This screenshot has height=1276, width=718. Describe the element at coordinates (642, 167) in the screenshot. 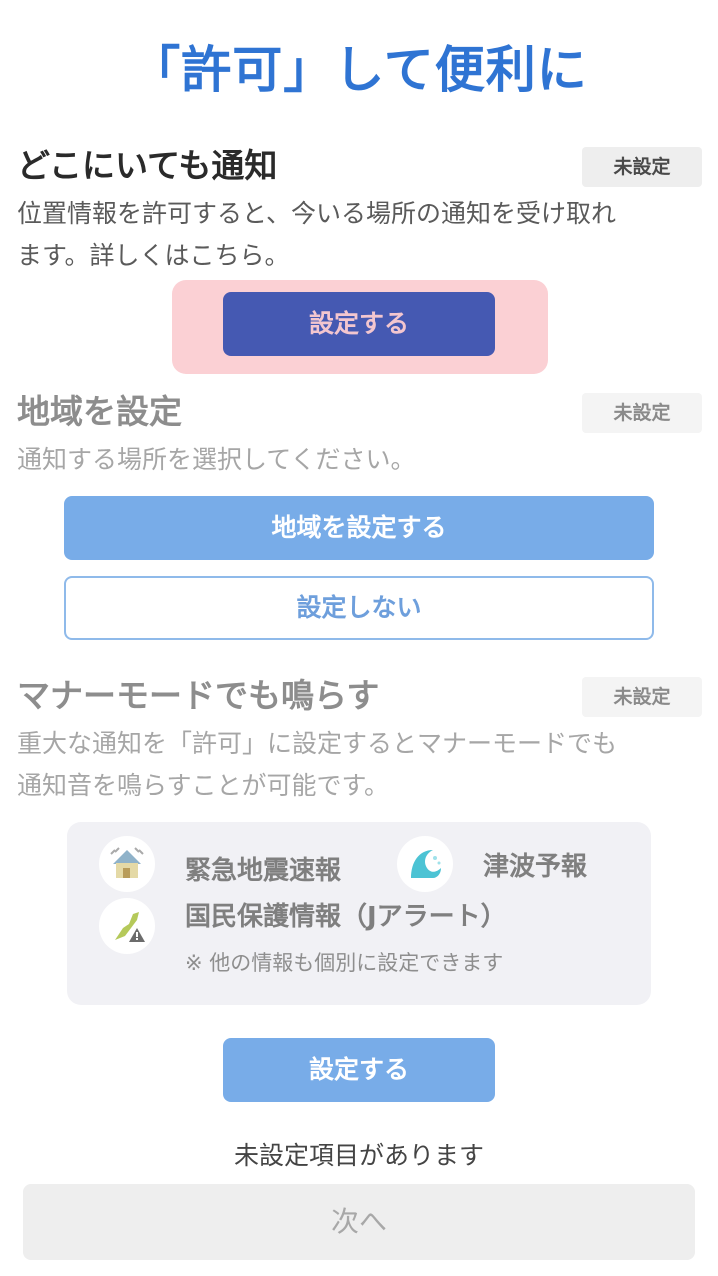

I see `location-status-badge: 未設定` at that location.